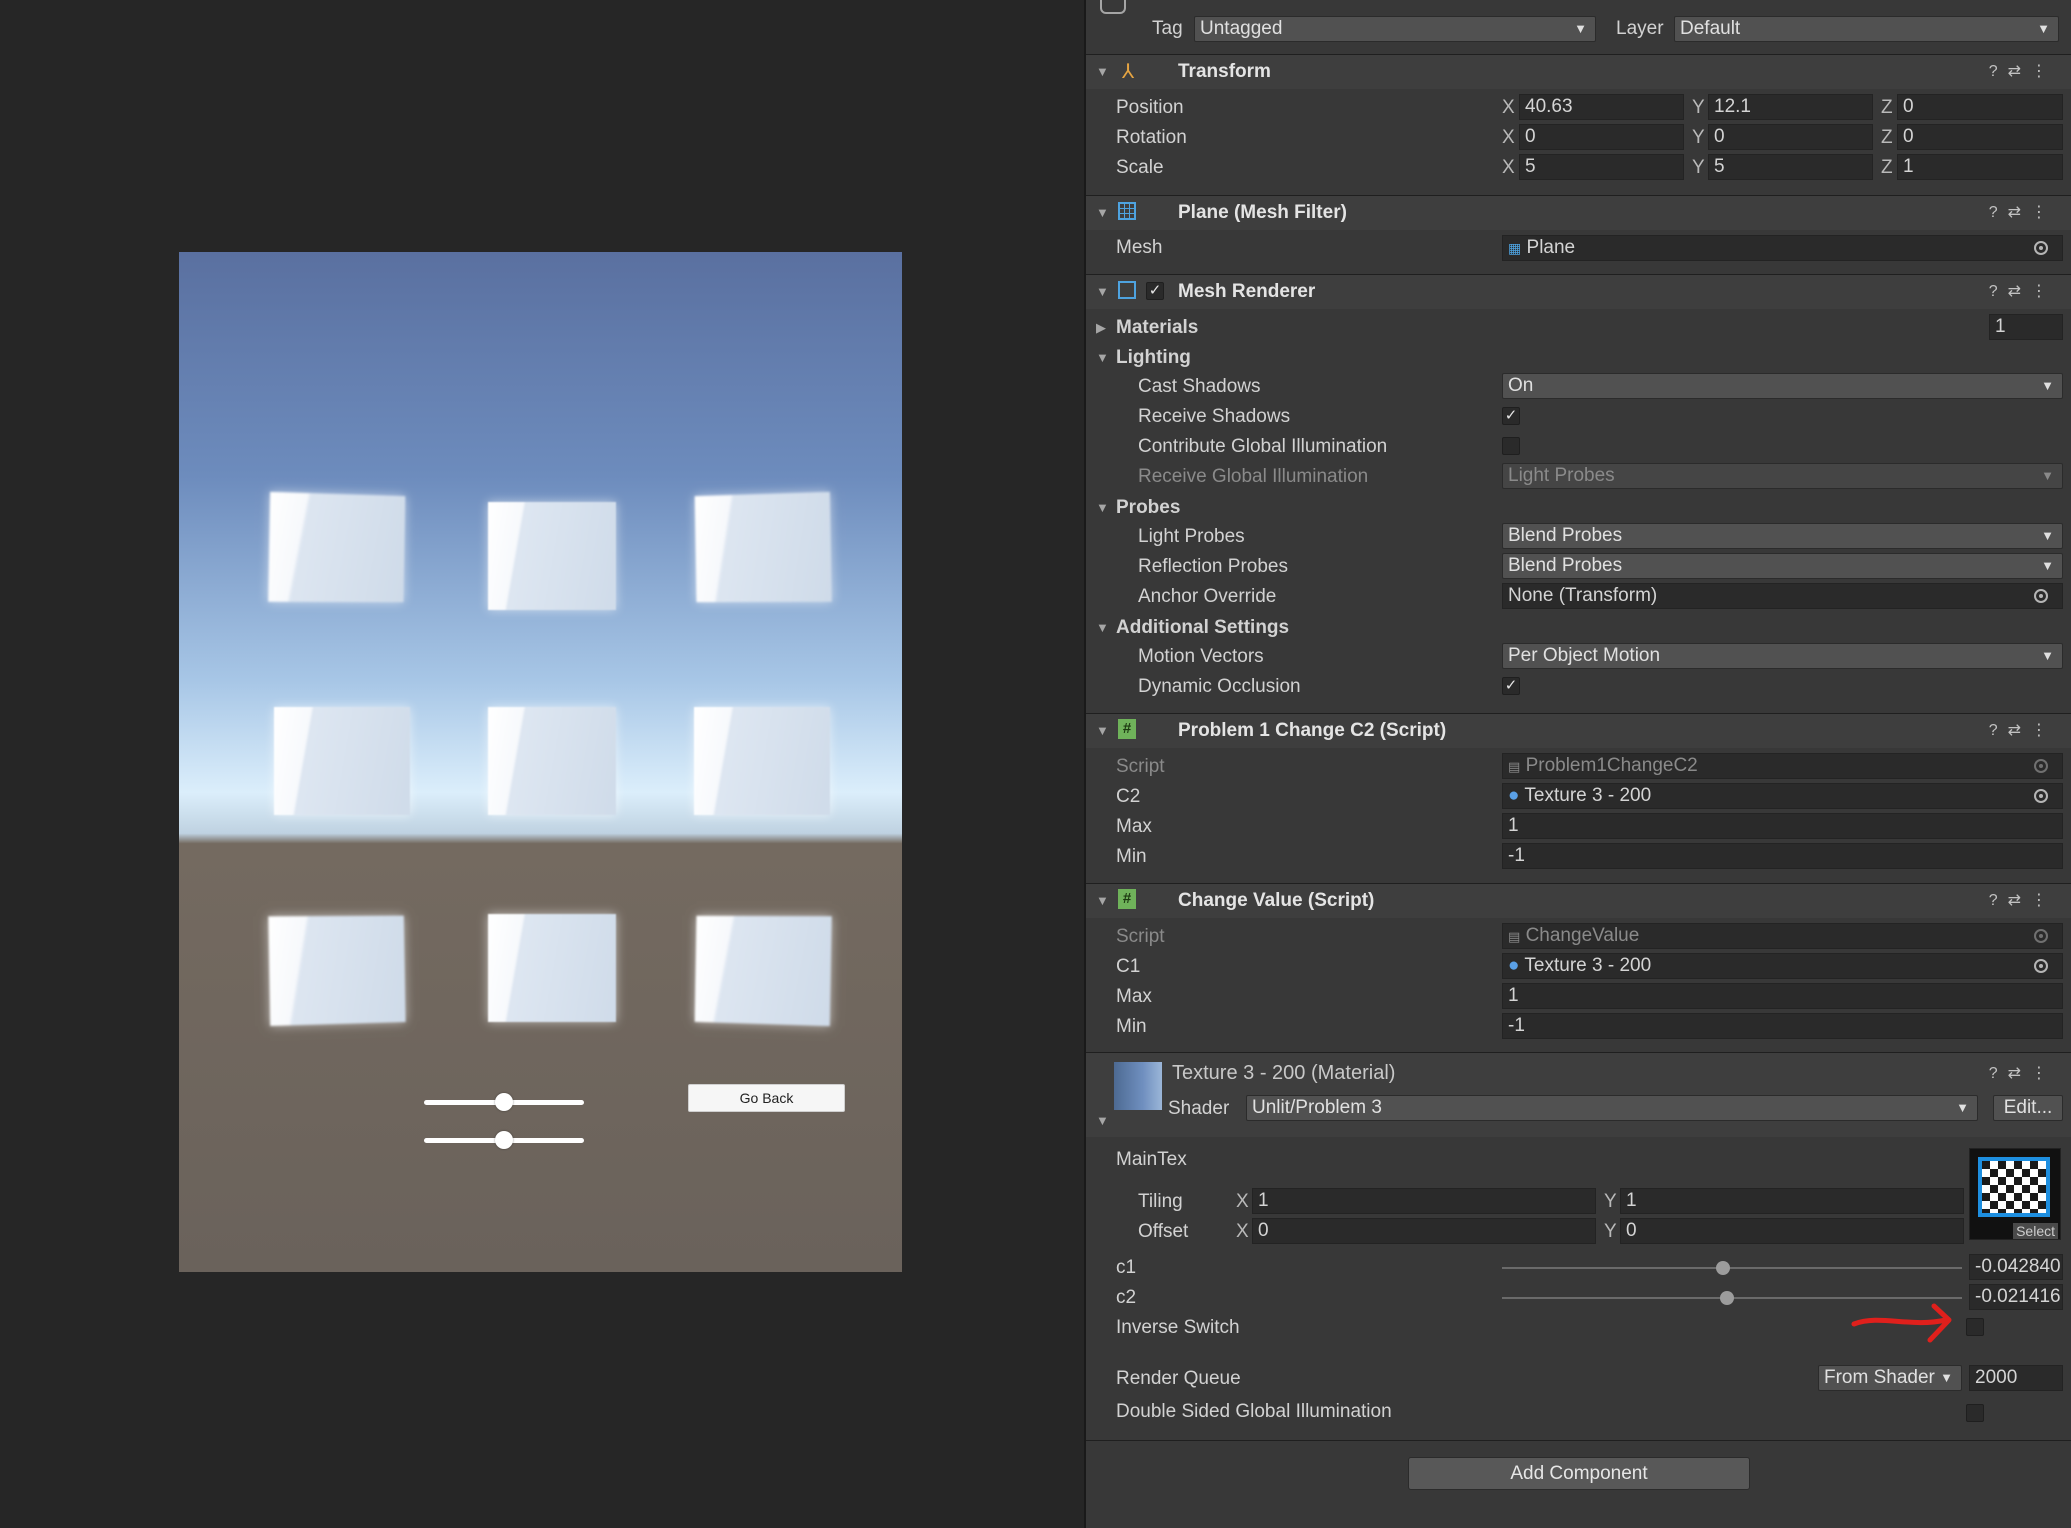 Image resolution: width=2071 pixels, height=1528 pixels. What do you see at coordinates (1254, 1412) in the screenshot?
I see `double-sided-gi-label: Double Sided Global Illumination` at bounding box center [1254, 1412].